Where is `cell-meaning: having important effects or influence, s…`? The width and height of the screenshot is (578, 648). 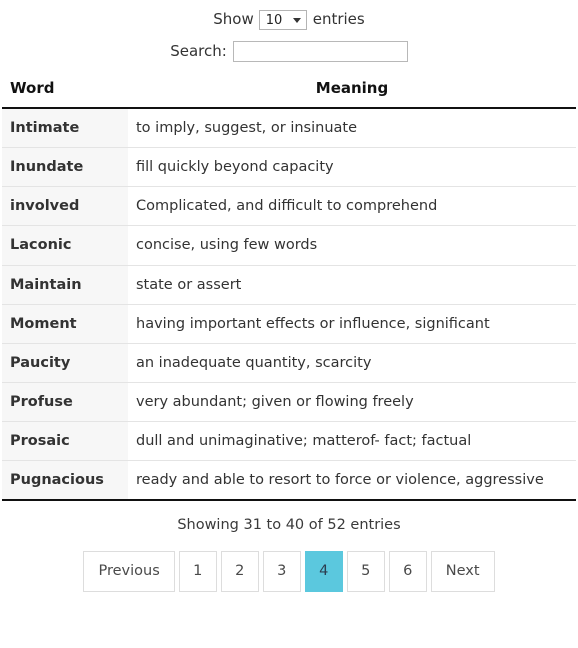 cell-meaning: having important effects or influence, s… is located at coordinates (352, 324).